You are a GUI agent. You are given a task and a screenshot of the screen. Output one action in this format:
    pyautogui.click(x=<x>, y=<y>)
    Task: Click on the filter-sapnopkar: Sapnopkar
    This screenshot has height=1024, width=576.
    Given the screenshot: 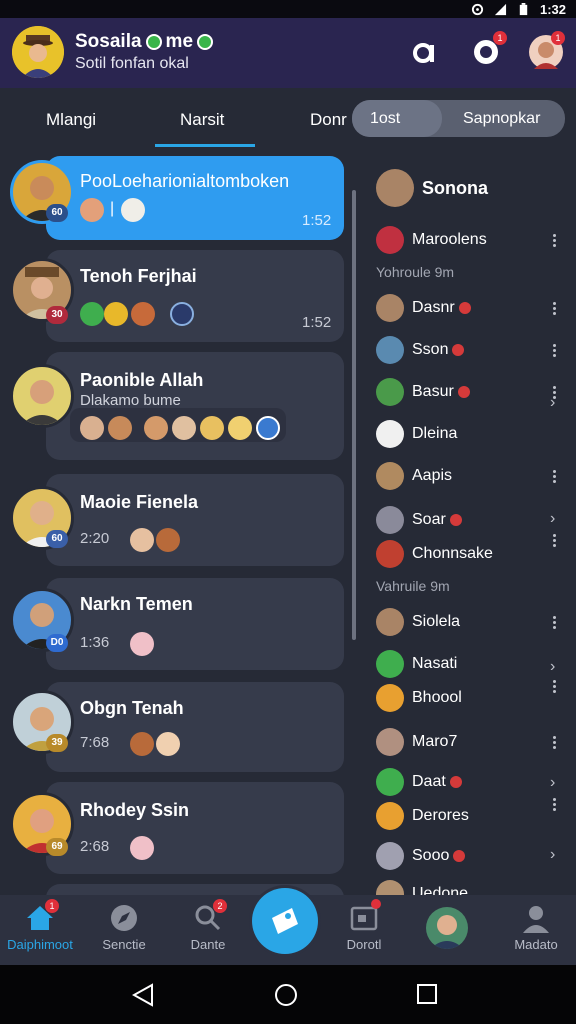 What is the action you would take?
    pyautogui.click(x=501, y=119)
    